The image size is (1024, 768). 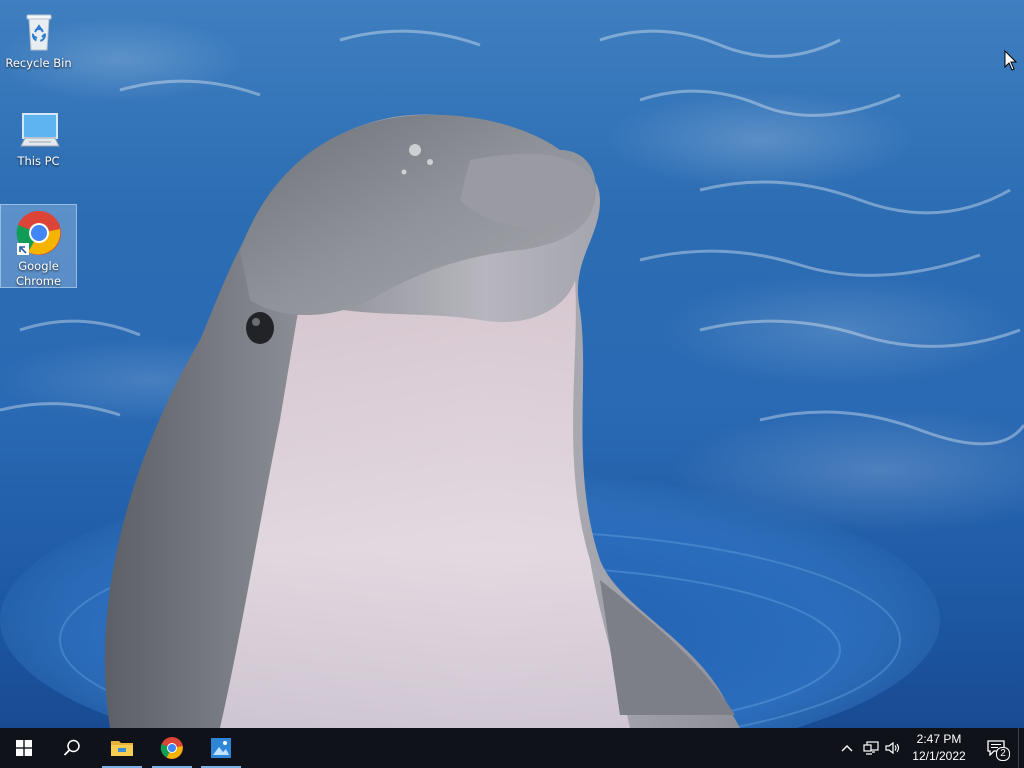 I want to click on search-icon, so click(x=71, y=747).